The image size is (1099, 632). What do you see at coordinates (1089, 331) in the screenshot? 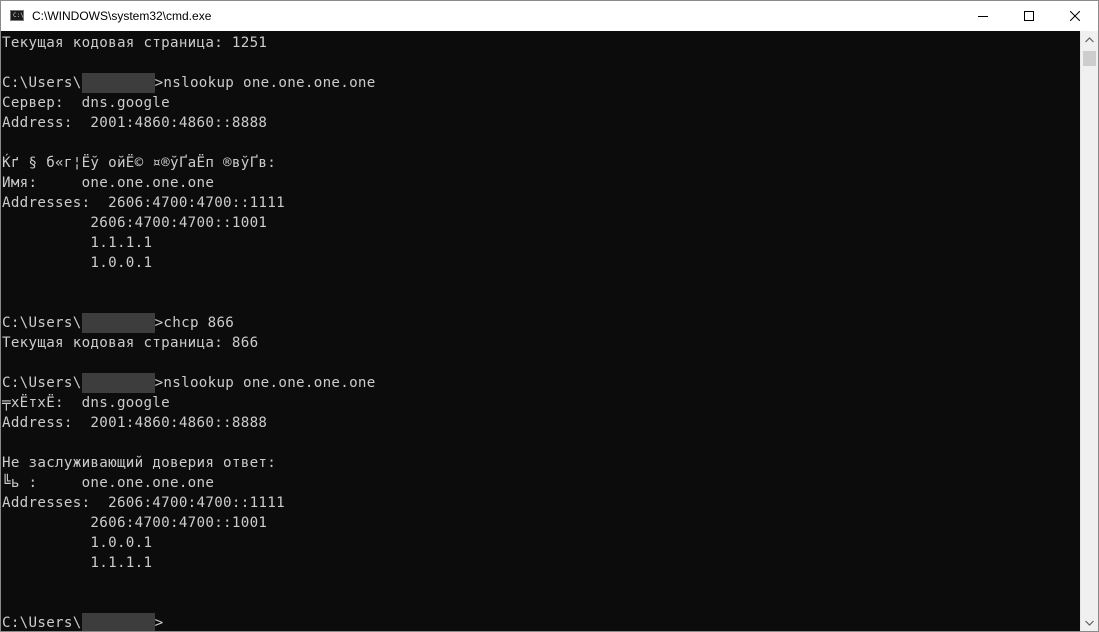
I see `vertical-scrollbar` at bounding box center [1089, 331].